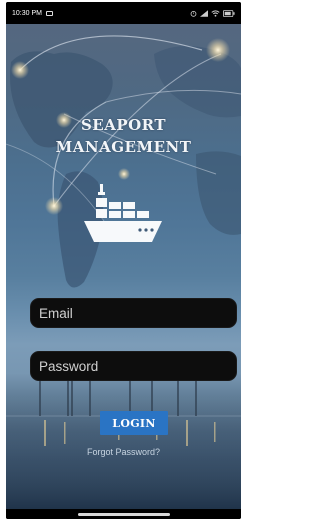 The image size is (320, 521). Describe the element at coordinates (49, 13) in the screenshot. I see `message-icon` at that location.